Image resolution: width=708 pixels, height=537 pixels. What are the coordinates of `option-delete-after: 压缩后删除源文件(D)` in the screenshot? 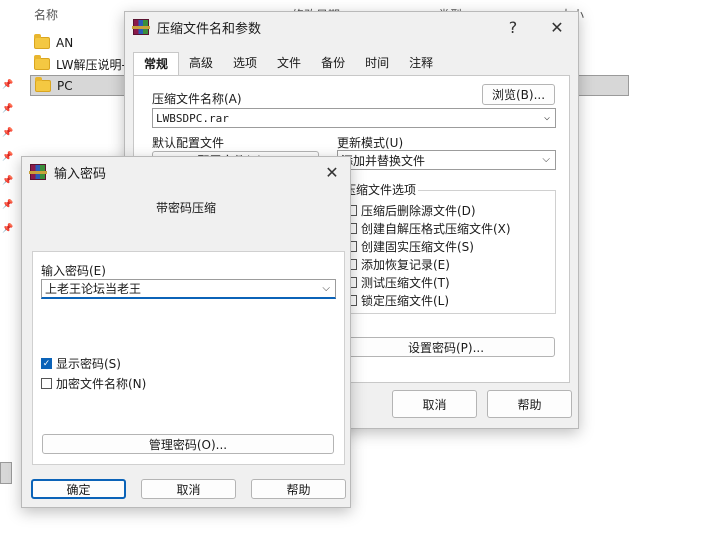 It's located at (411, 210).